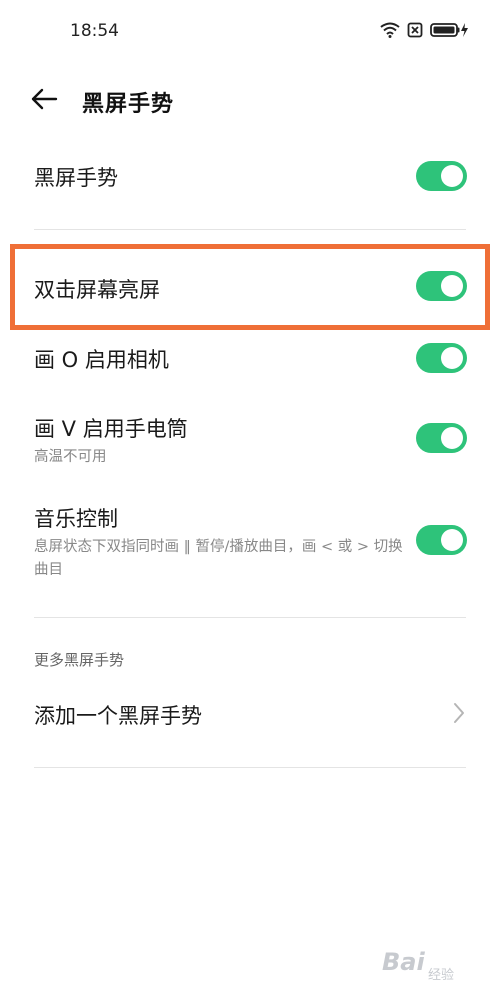  I want to click on status-time: 18:54, so click(94, 31).